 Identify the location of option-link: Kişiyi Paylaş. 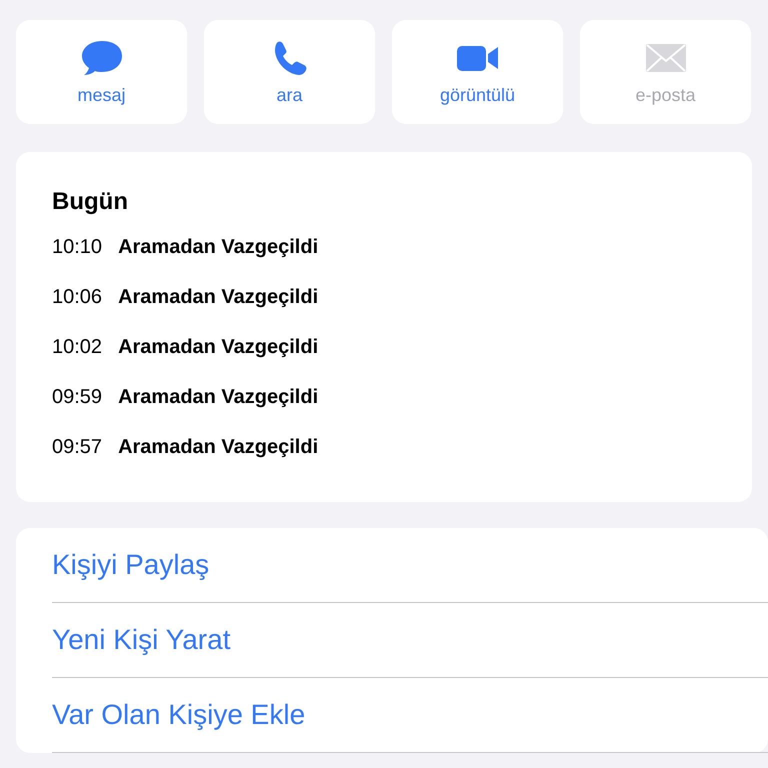
(131, 565).